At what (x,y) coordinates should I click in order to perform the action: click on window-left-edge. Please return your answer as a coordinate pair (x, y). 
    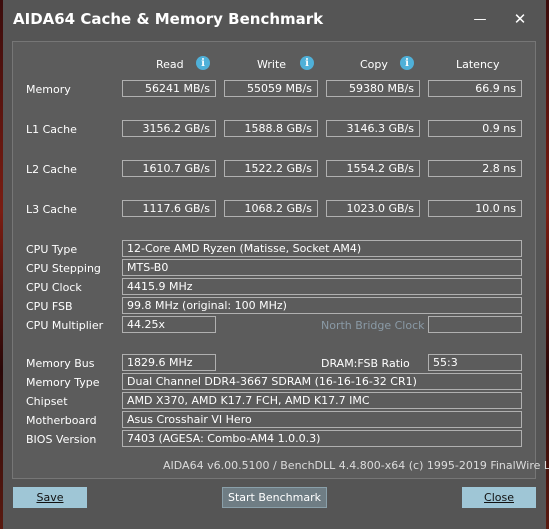
    Looking at the image, I should click on (1, 264).